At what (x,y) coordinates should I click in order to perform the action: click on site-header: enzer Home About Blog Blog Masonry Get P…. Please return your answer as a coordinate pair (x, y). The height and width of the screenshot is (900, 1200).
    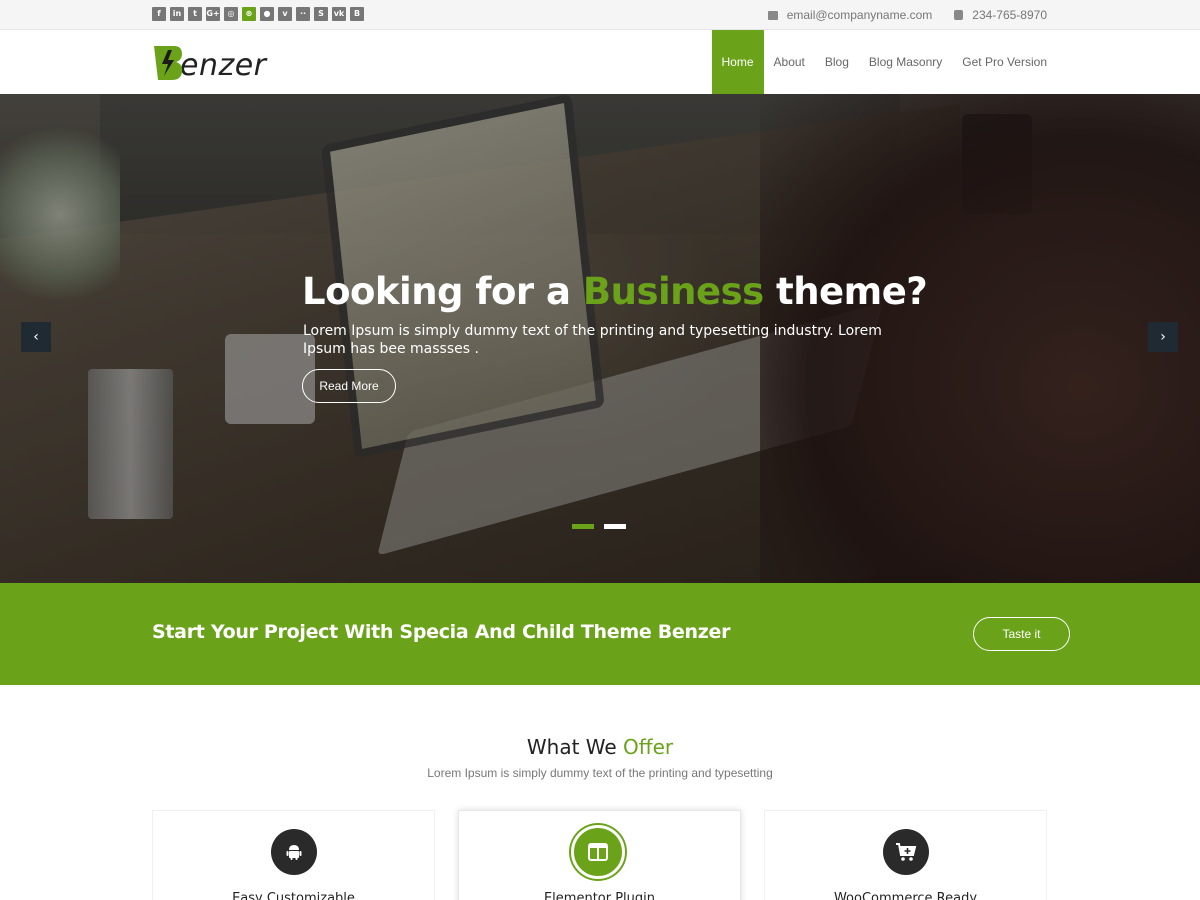
    Looking at the image, I should click on (600, 62).